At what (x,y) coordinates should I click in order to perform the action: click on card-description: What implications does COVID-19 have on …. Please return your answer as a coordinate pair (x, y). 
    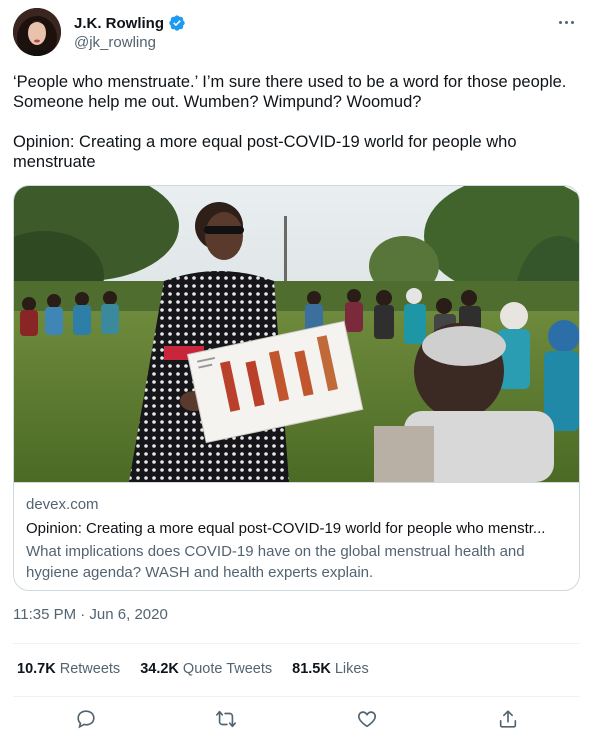
    Looking at the image, I should click on (275, 562).